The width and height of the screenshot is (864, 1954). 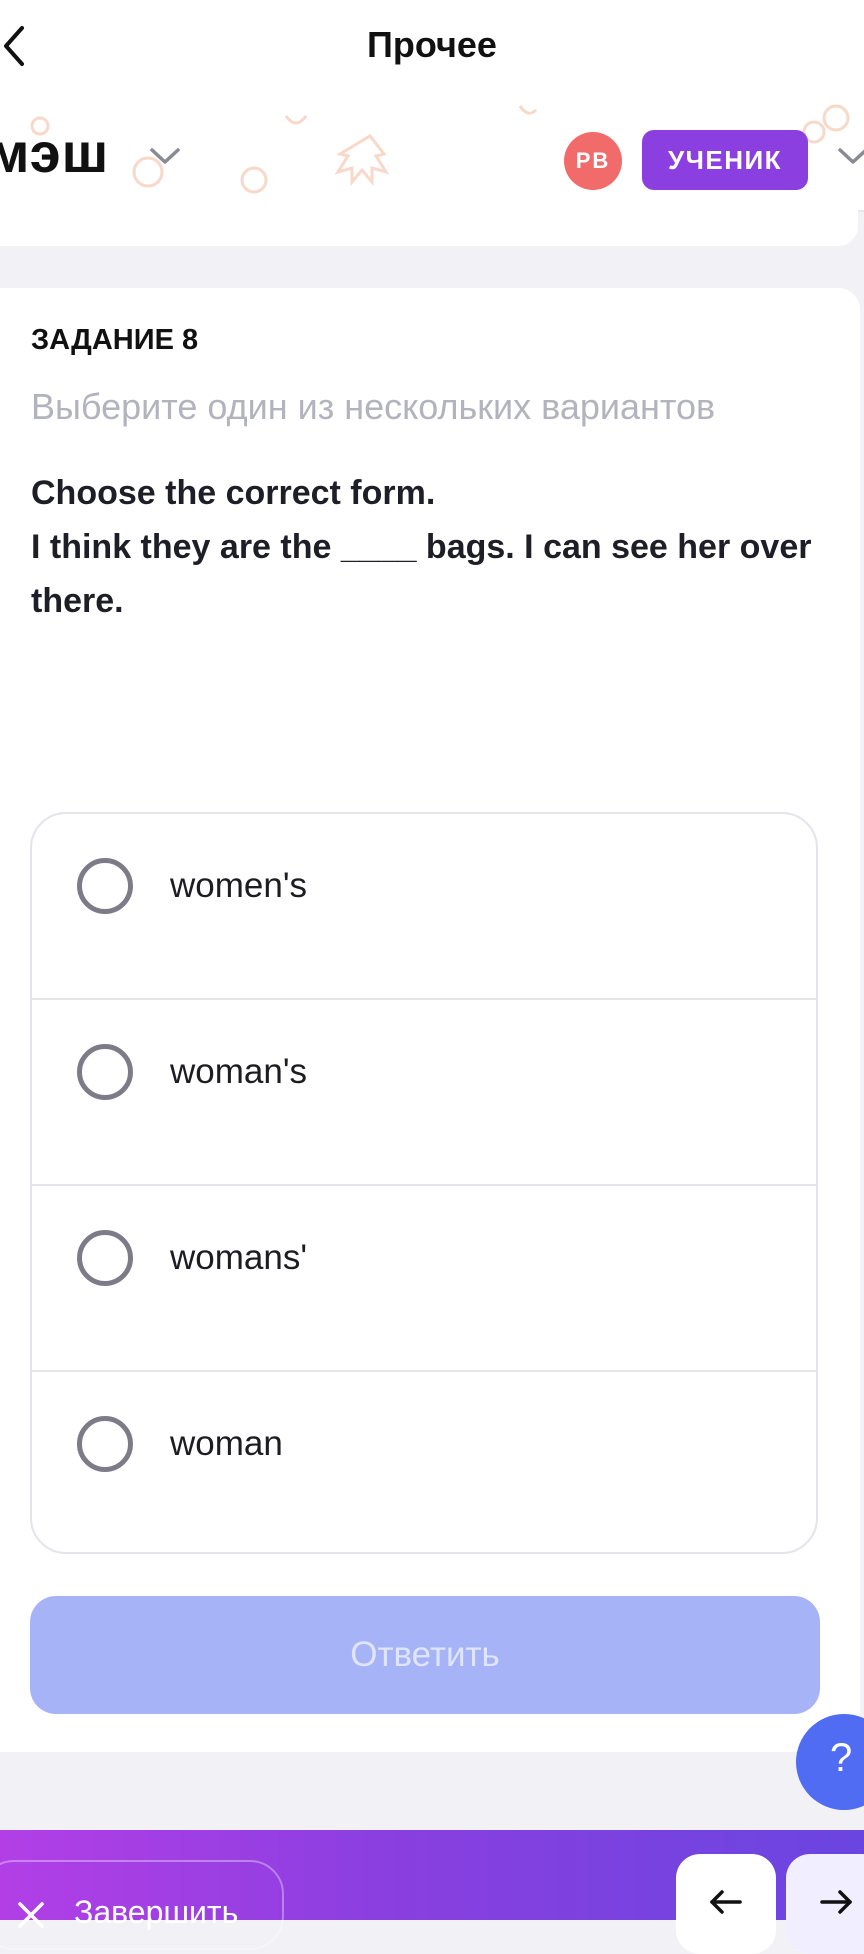 I want to click on arrow-left-icon, so click(x=726, y=1902).